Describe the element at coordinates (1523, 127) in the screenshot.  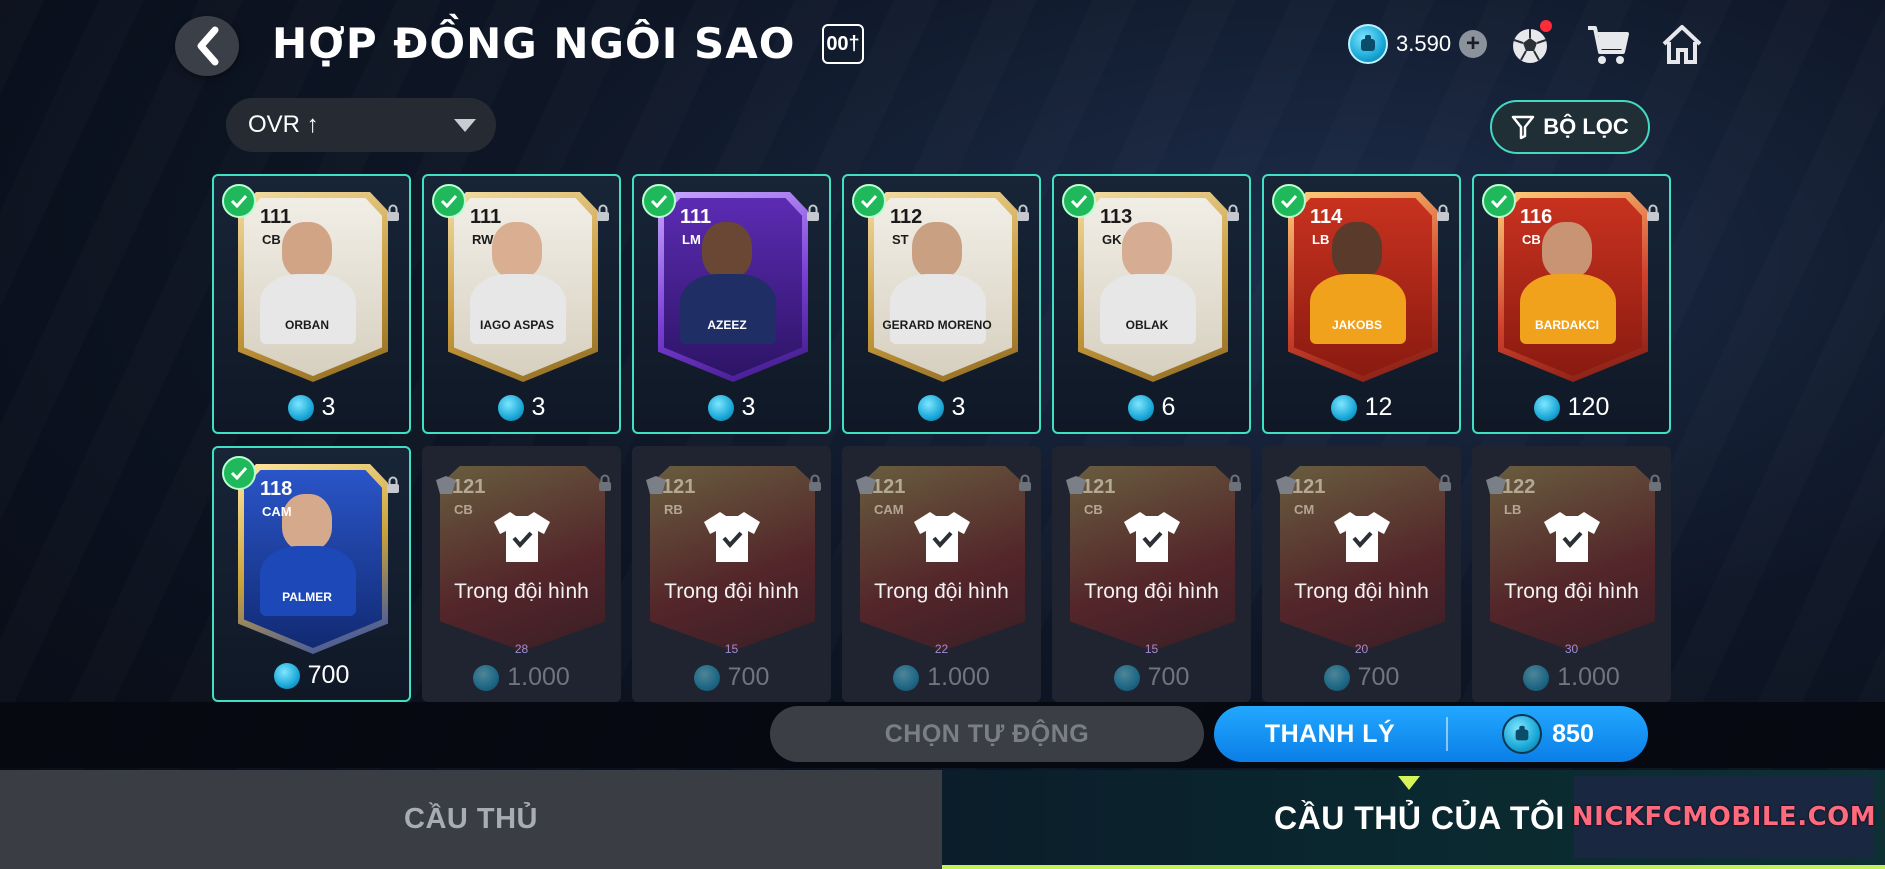
I see `filter-icon` at that location.